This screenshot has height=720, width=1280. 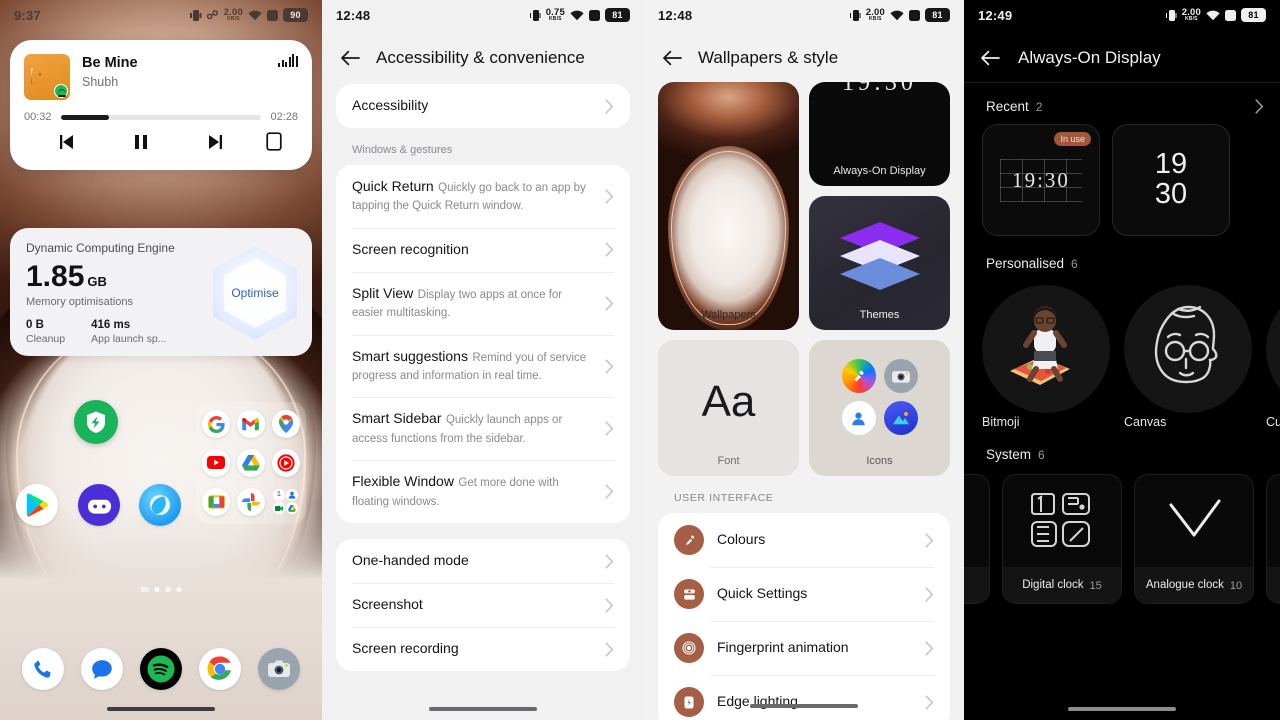 What do you see at coordinates (879, 408) in the screenshot?
I see `tile-icons: Icons` at bounding box center [879, 408].